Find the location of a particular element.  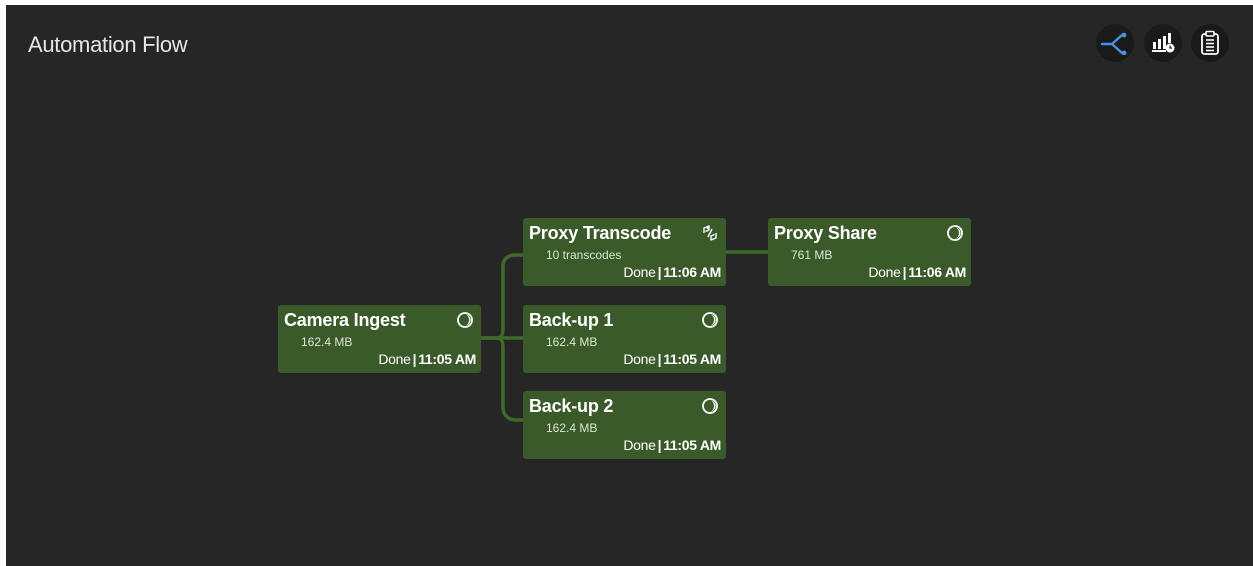

node-backup-2: Back-up 2 162.4 MB Done | 11:05 AM is located at coordinates (624, 425).